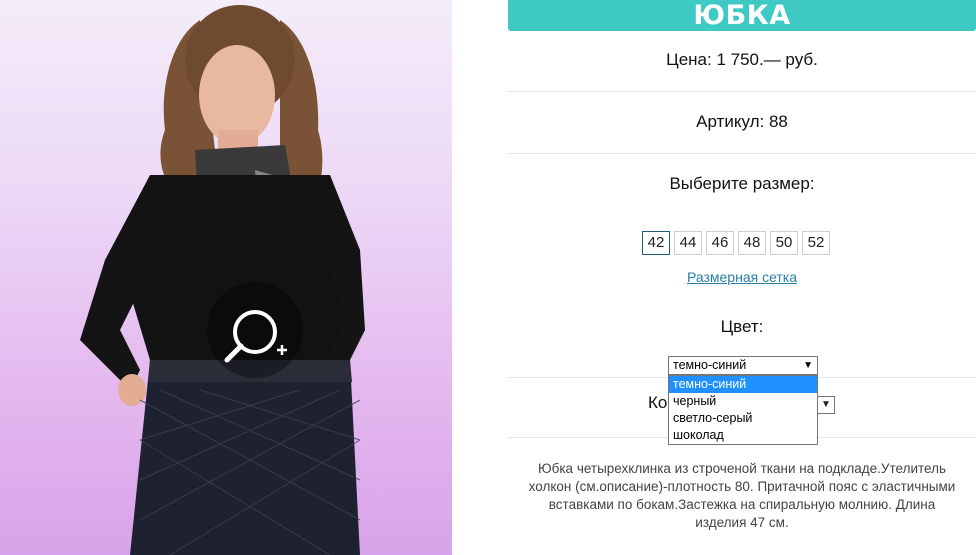  What do you see at coordinates (720, 243) in the screenshot?
I see `size-option-46: 46` at bounding box center [720, 243].